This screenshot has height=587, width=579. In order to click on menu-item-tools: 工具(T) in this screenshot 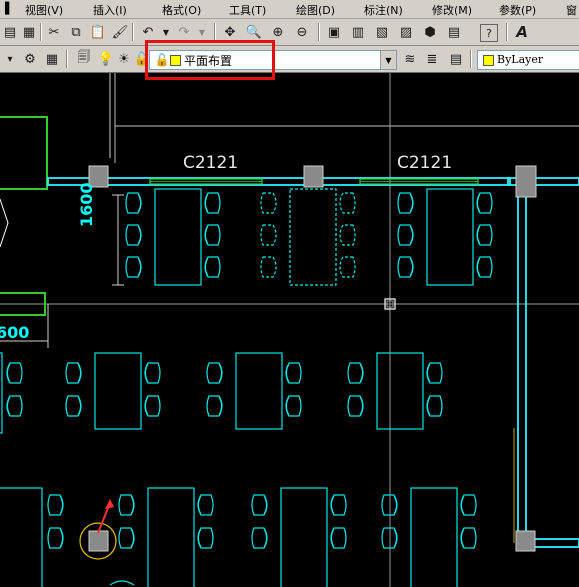, I will do `click(247, 10)`.